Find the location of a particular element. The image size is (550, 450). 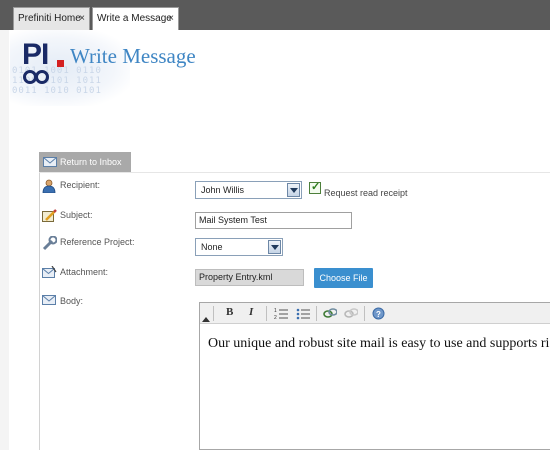

envelope-attach-icon is located at coordinates (49, 272).